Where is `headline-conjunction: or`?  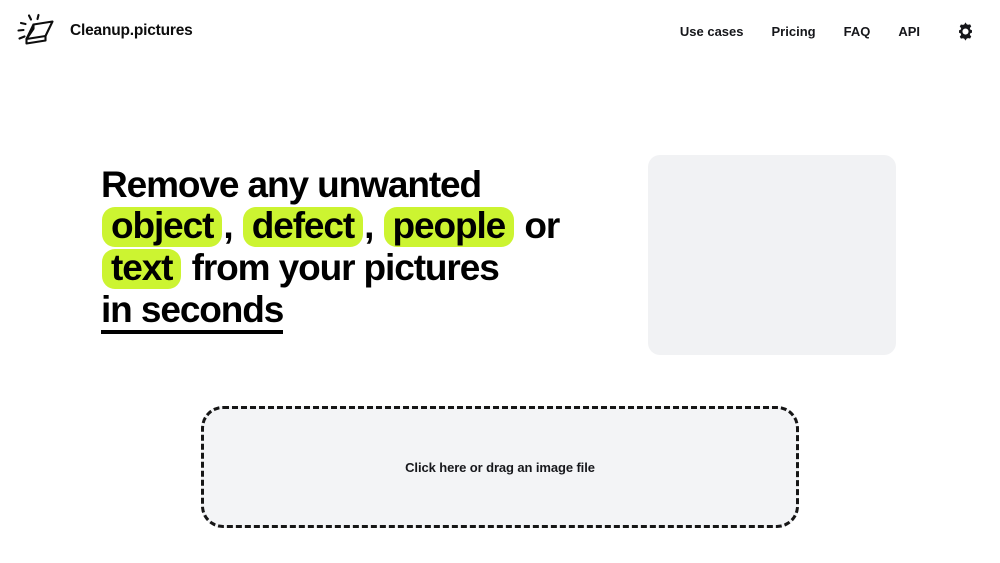
headline-conjunction: or is located at coordinates (542, 225).